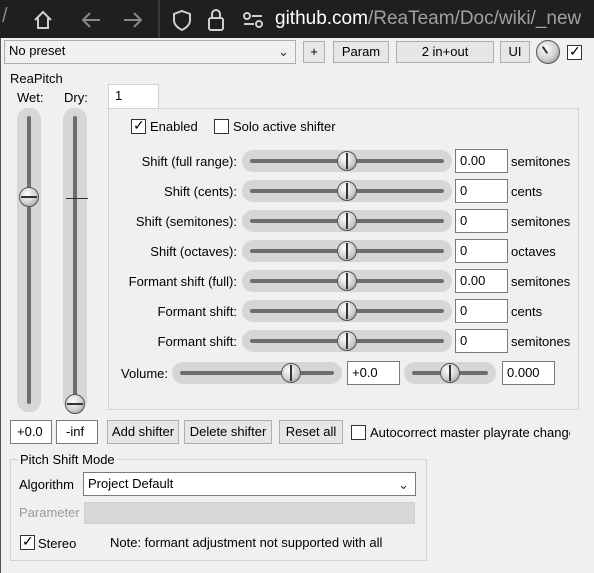 The image size is (594, 573). What do you see at coordinates (37, 50) in the screenshot?
I see `preset-label: No preset` at bounding box center [37, 50].